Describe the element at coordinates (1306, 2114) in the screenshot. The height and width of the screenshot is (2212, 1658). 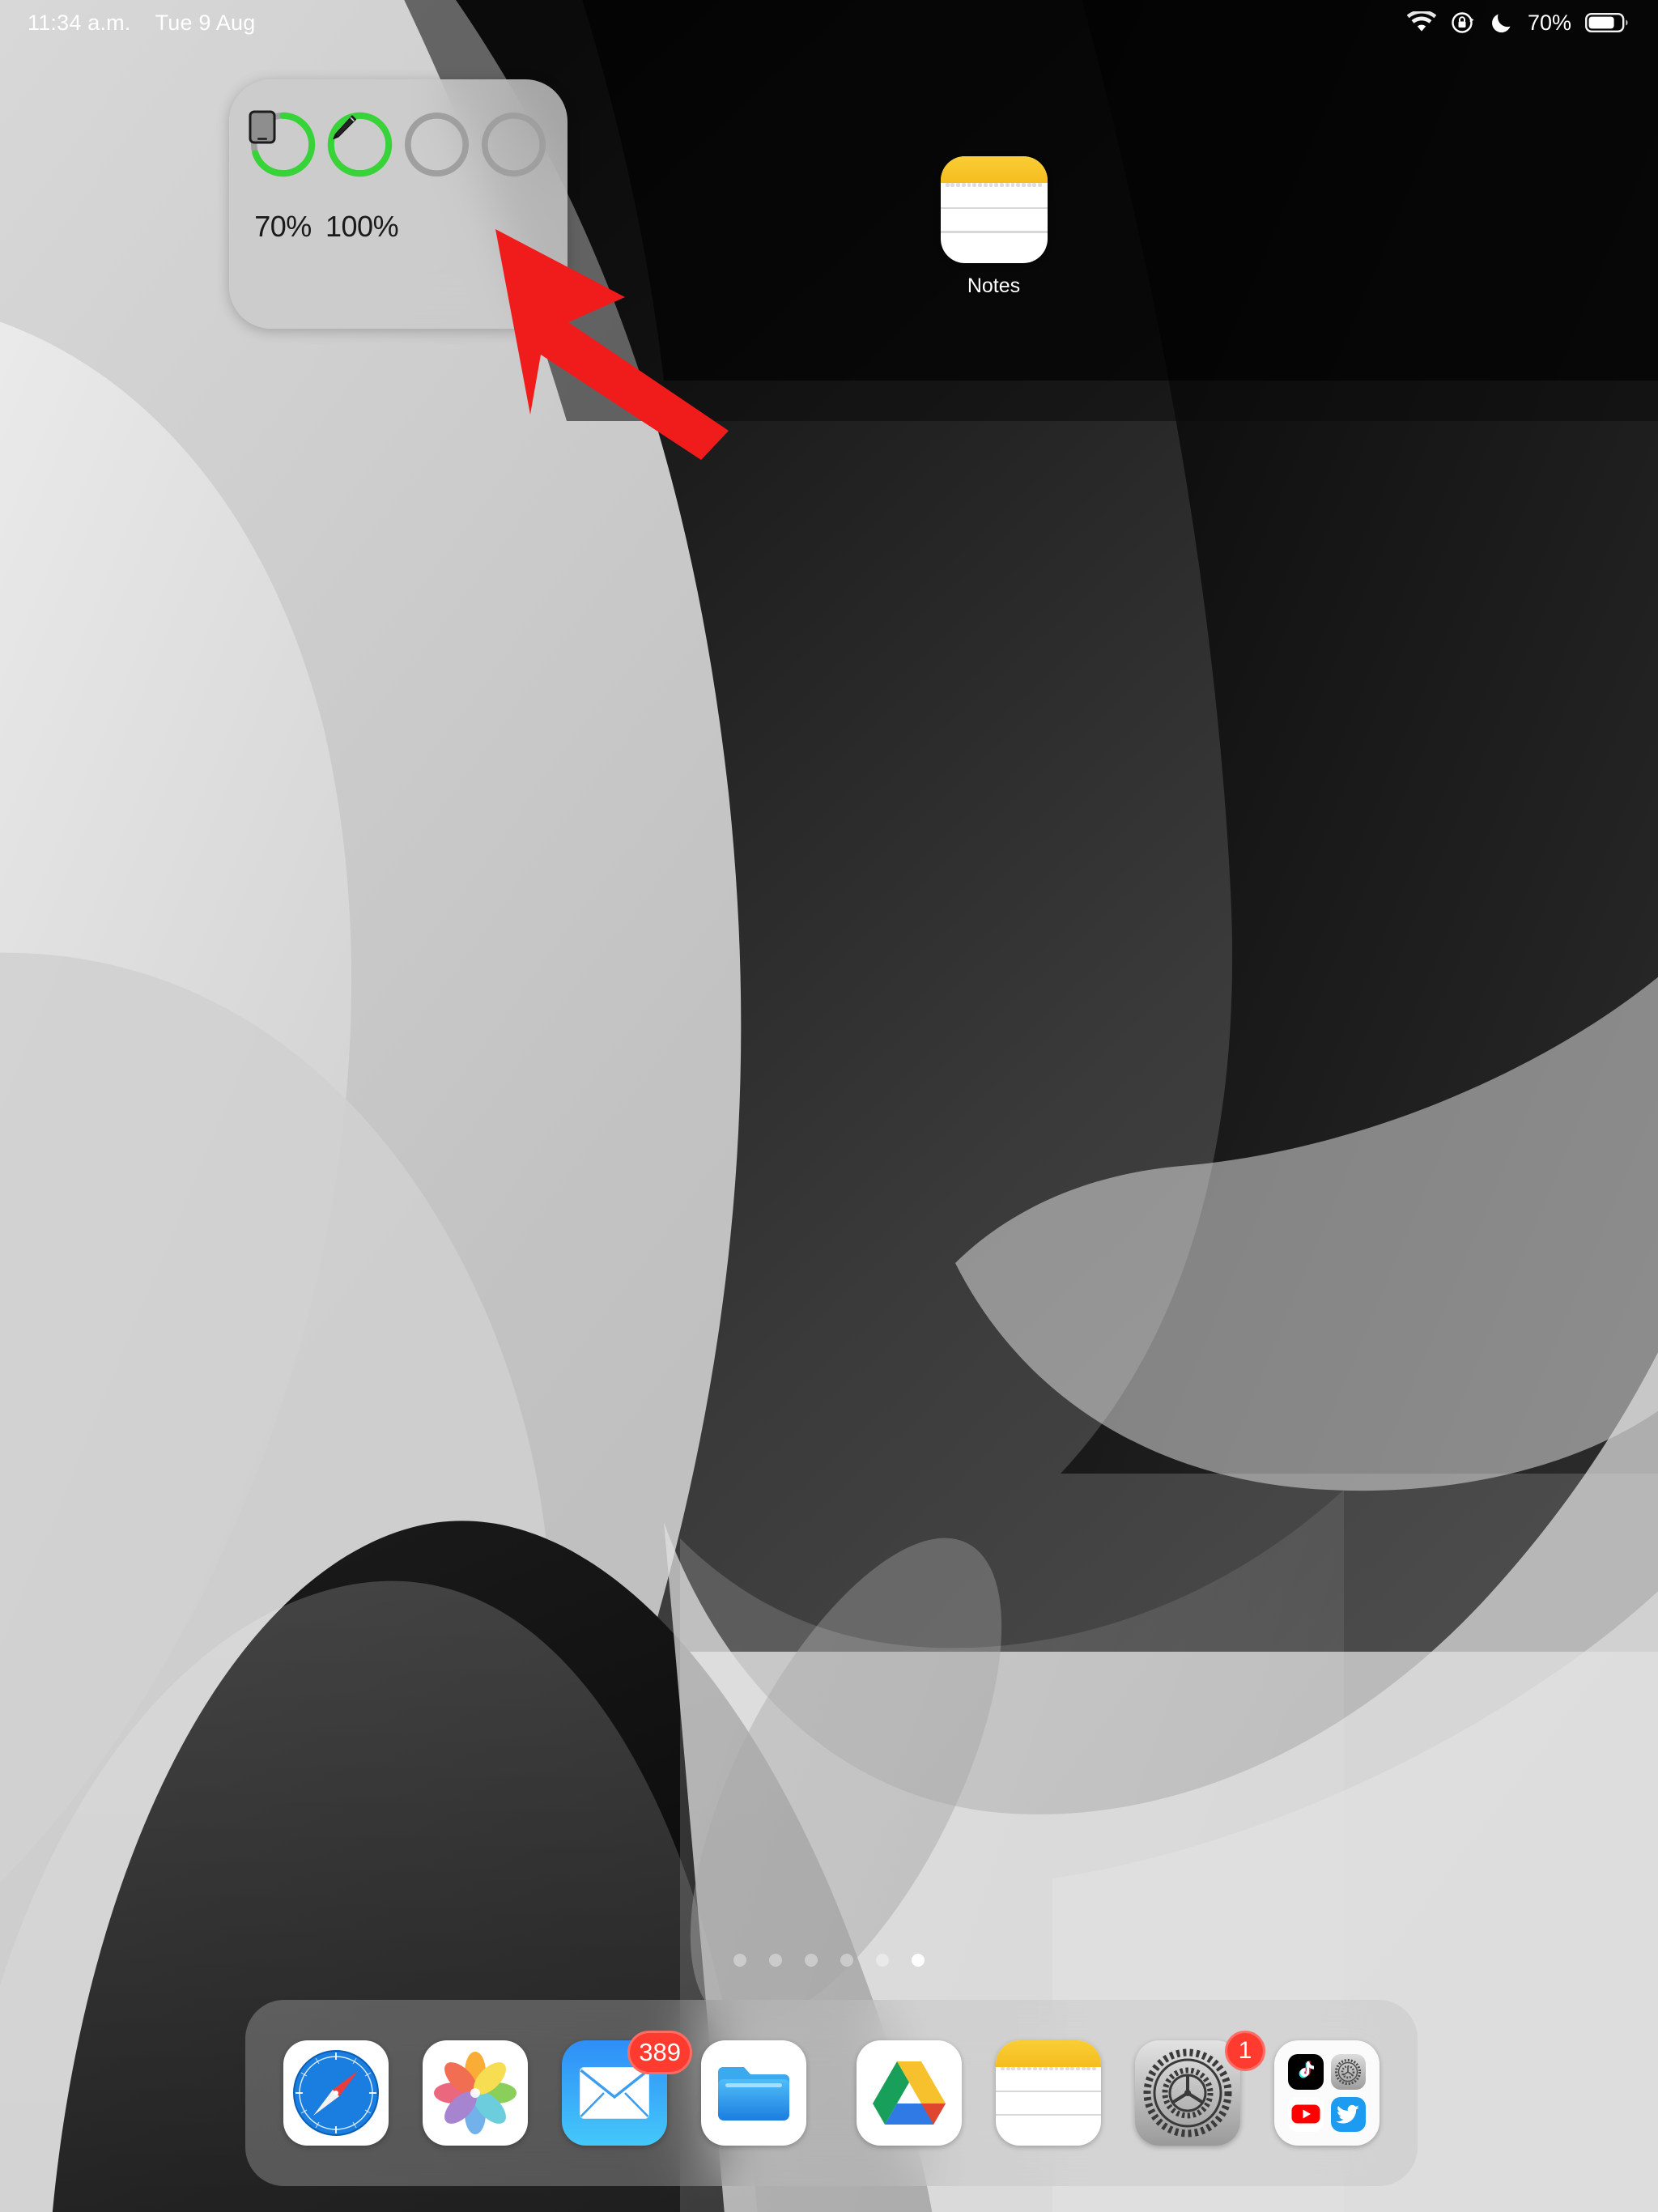
I see `youtube-icon` at that location.